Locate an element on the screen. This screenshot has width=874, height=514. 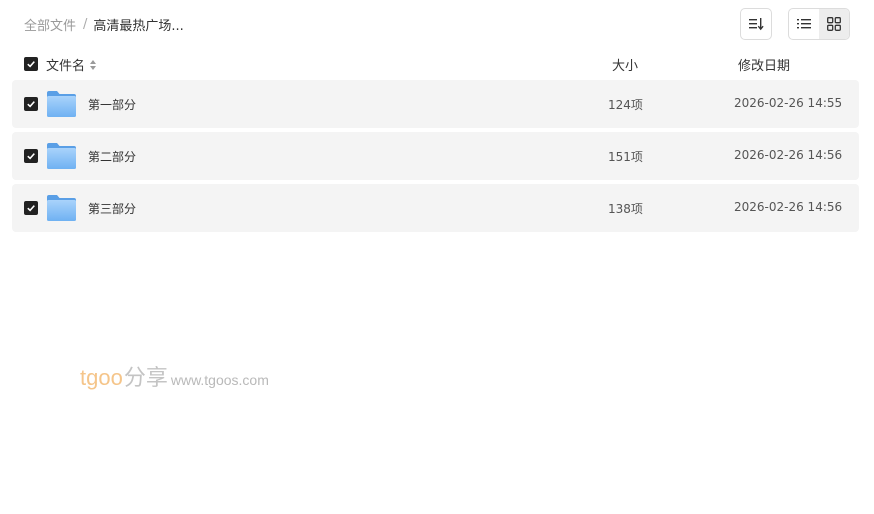
column-date-header: 修改日期 is located at coordinates (764, 64).